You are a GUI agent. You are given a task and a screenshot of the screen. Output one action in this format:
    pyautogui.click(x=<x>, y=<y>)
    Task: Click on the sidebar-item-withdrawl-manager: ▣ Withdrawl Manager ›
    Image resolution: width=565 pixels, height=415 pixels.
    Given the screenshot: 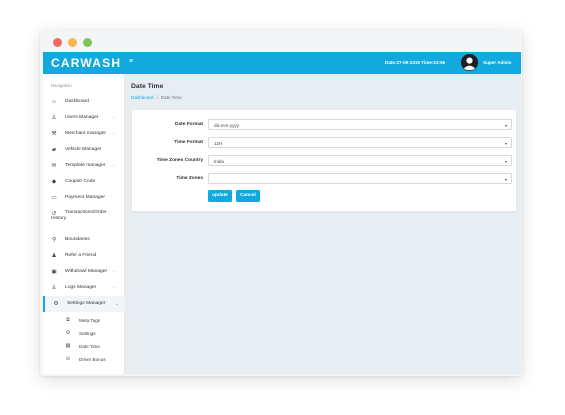 What is the action you would take?
    pyautogui.click(x=84, y=272)
    